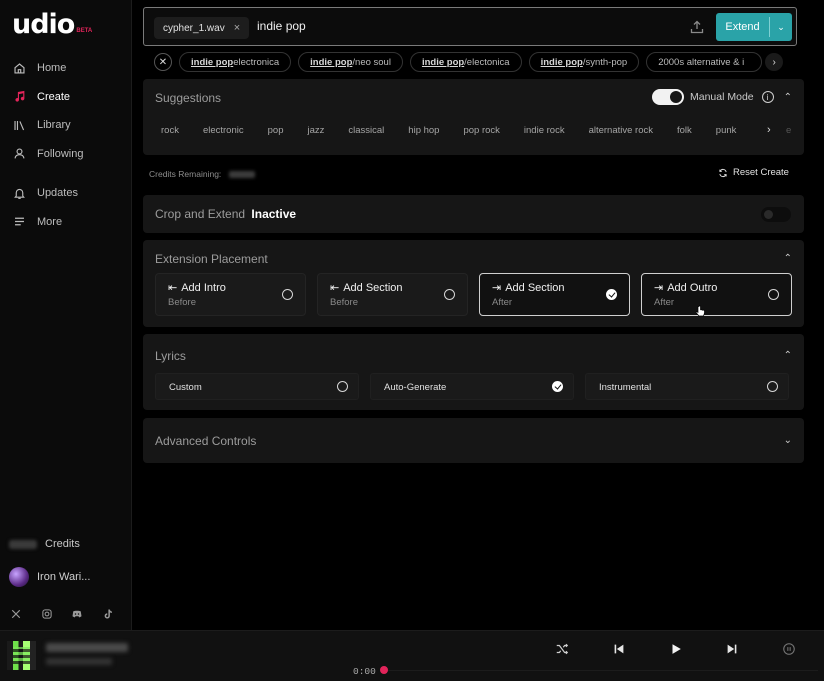  What do you see at coordinates (57, 193) in the screenshot?
I see `sidebar-item-label: Updates` at bounding box center [57, 193].